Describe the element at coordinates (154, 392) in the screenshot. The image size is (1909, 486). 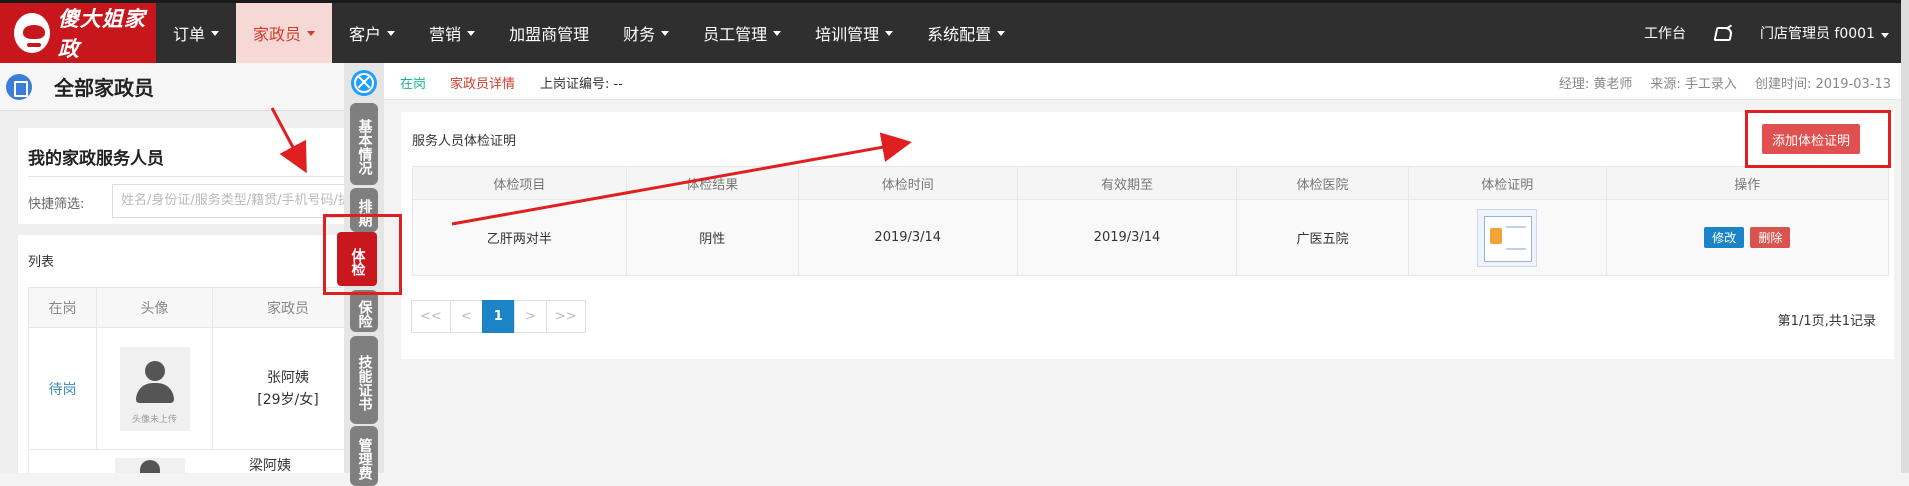
I see `person-body` at that location.